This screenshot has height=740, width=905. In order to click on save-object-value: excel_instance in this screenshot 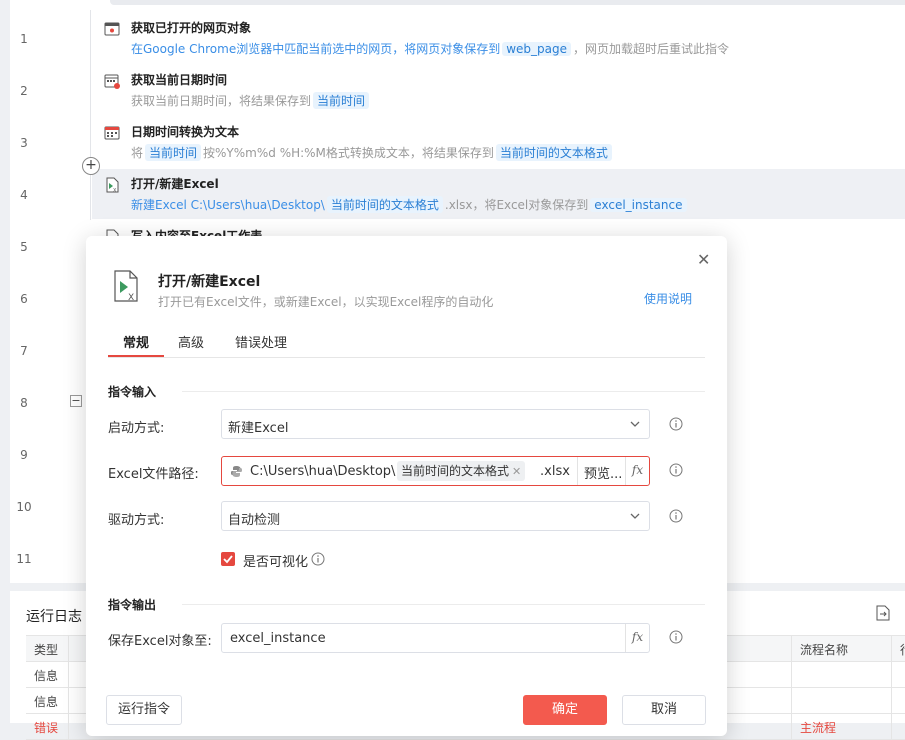, I will do `click(278, 638)`.